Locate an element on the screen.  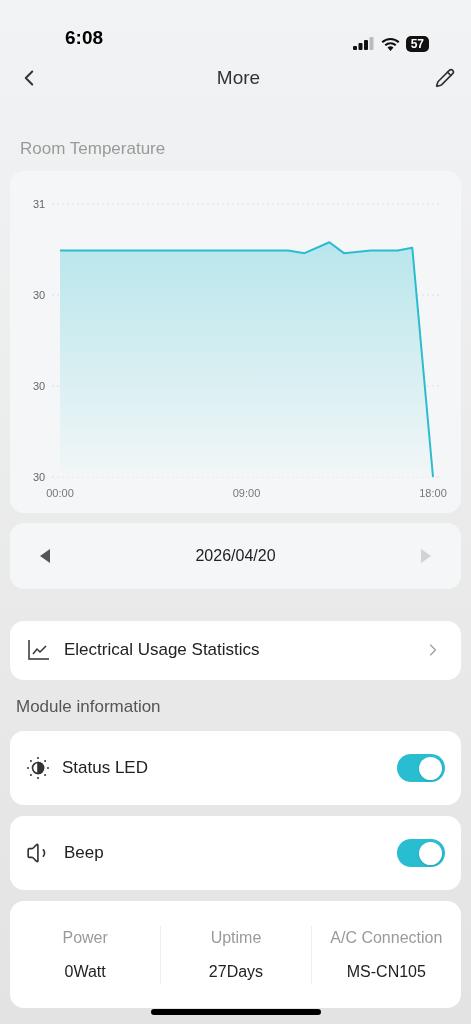
x-tick-label: 09:00 is located at coordinates (246, 492).